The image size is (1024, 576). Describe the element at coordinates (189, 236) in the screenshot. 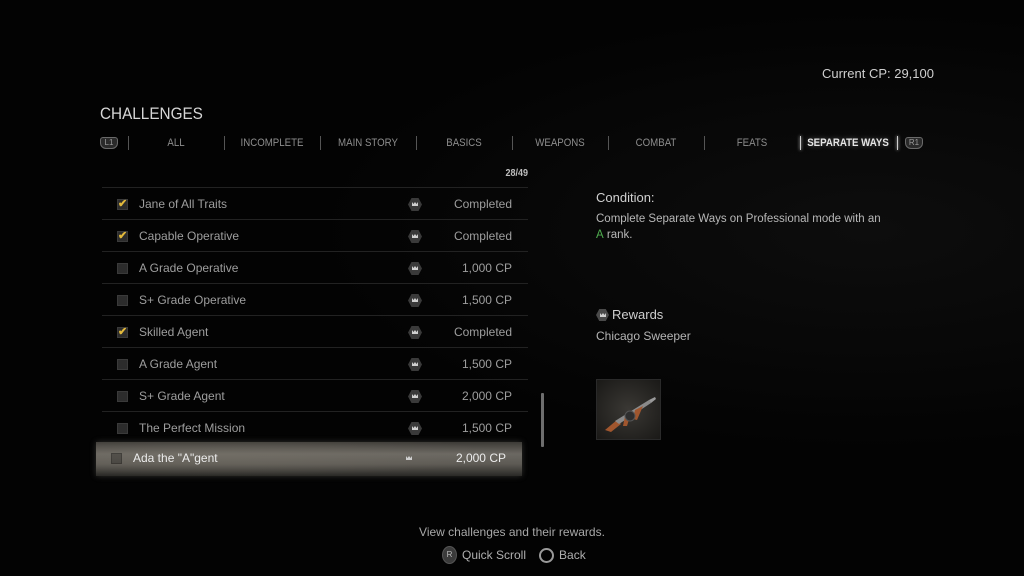

I see `challenge-name: Capable Operative` at that location.